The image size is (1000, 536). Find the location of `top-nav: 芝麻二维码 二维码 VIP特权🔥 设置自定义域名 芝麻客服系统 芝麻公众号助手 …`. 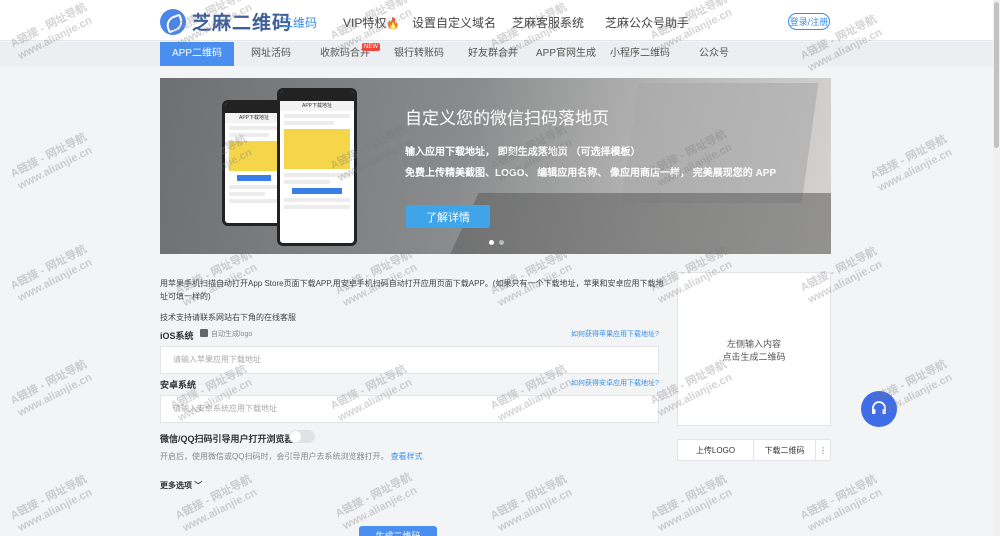

top-nav: 芝麻二维码 二维码 VIP特权🔥 设置自定义域名 芝麻客服系统 芝麻公众号助手 … is located at coordinates (500, 20).